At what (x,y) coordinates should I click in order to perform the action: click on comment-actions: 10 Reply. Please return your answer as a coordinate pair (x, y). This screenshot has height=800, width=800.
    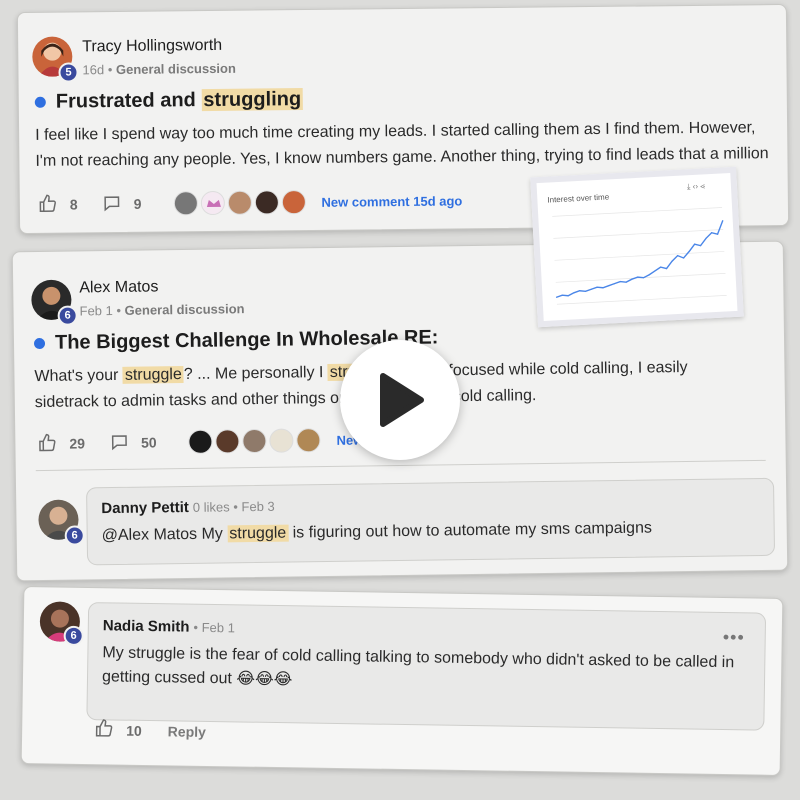
    Looking at the image, I should click on (150, 730).